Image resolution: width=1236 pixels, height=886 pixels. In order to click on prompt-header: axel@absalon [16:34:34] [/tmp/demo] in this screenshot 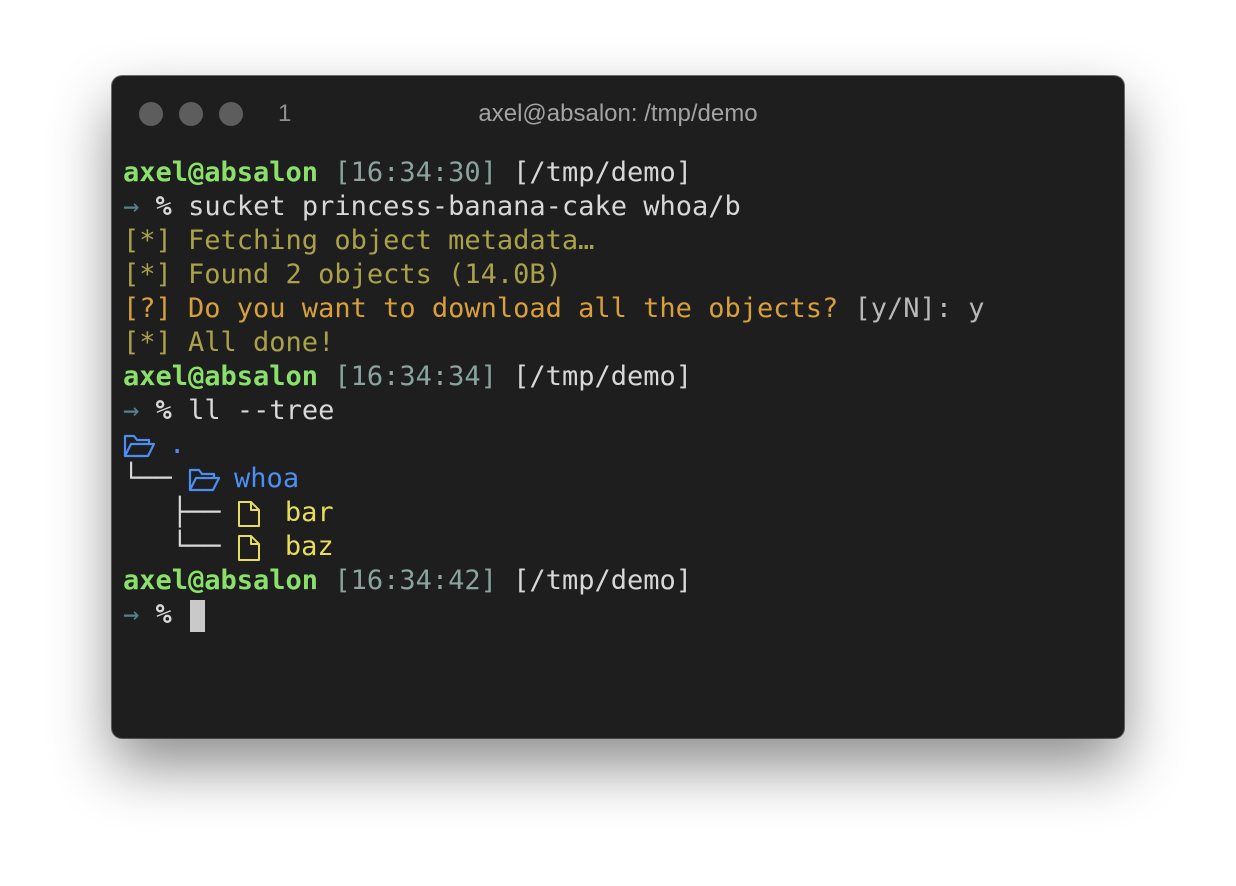, I will do `click(618, 377)`.